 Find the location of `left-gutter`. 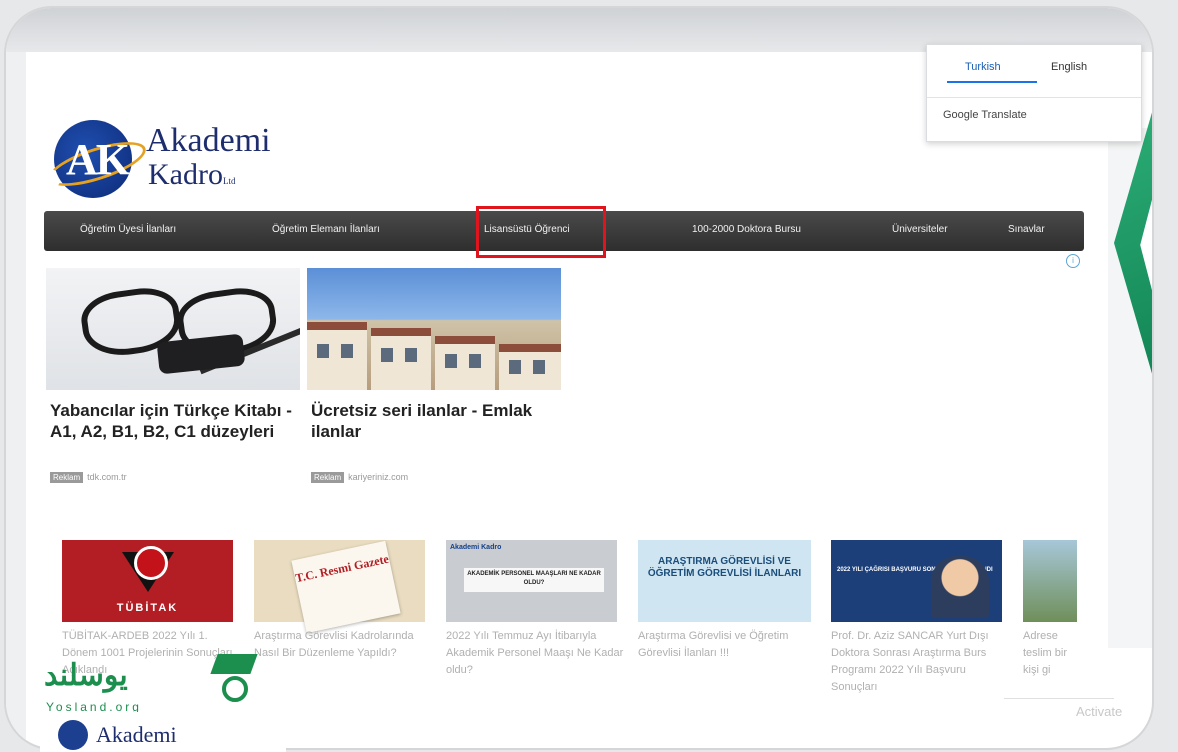

left-gutter is located at coordinates (16, 400).